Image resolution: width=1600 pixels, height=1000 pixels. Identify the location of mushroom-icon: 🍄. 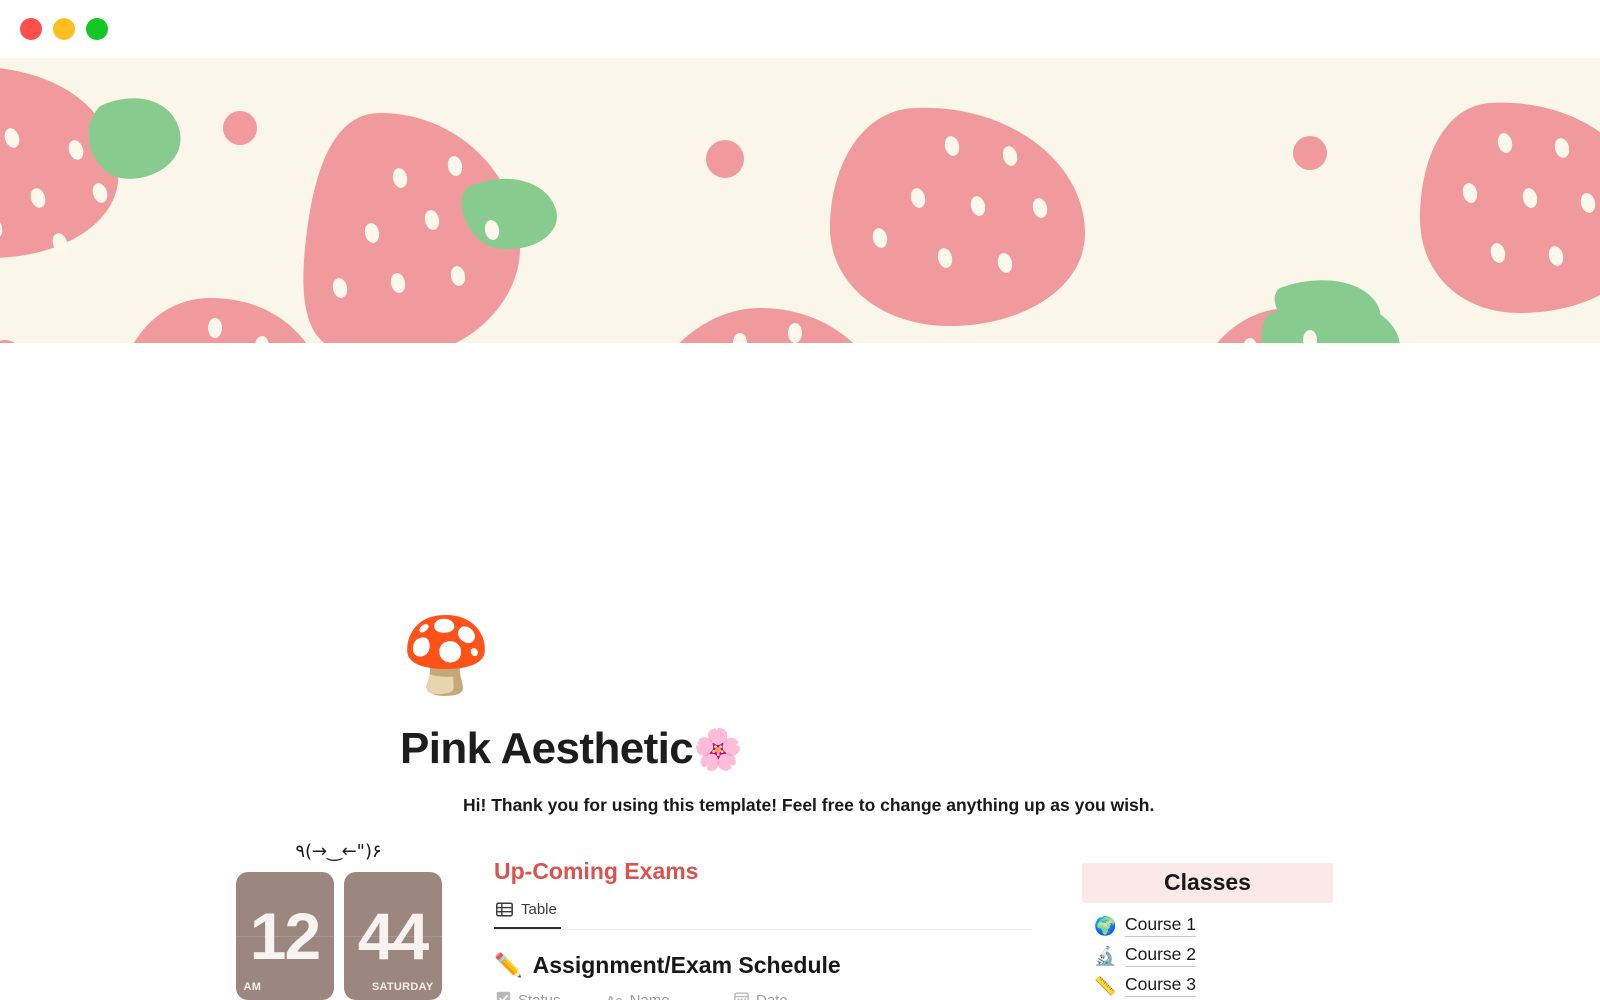
(446, 656).